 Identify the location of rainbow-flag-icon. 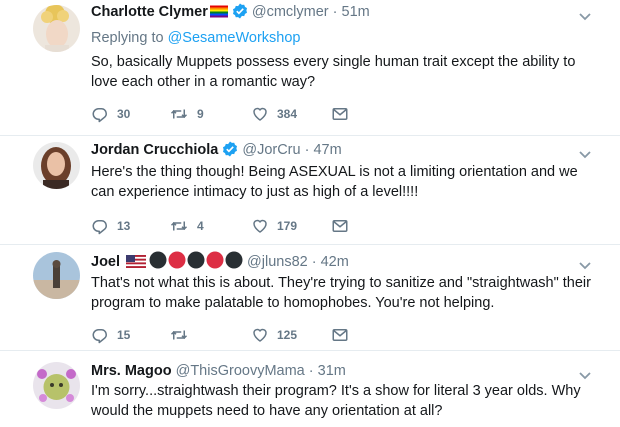
(218, 14).